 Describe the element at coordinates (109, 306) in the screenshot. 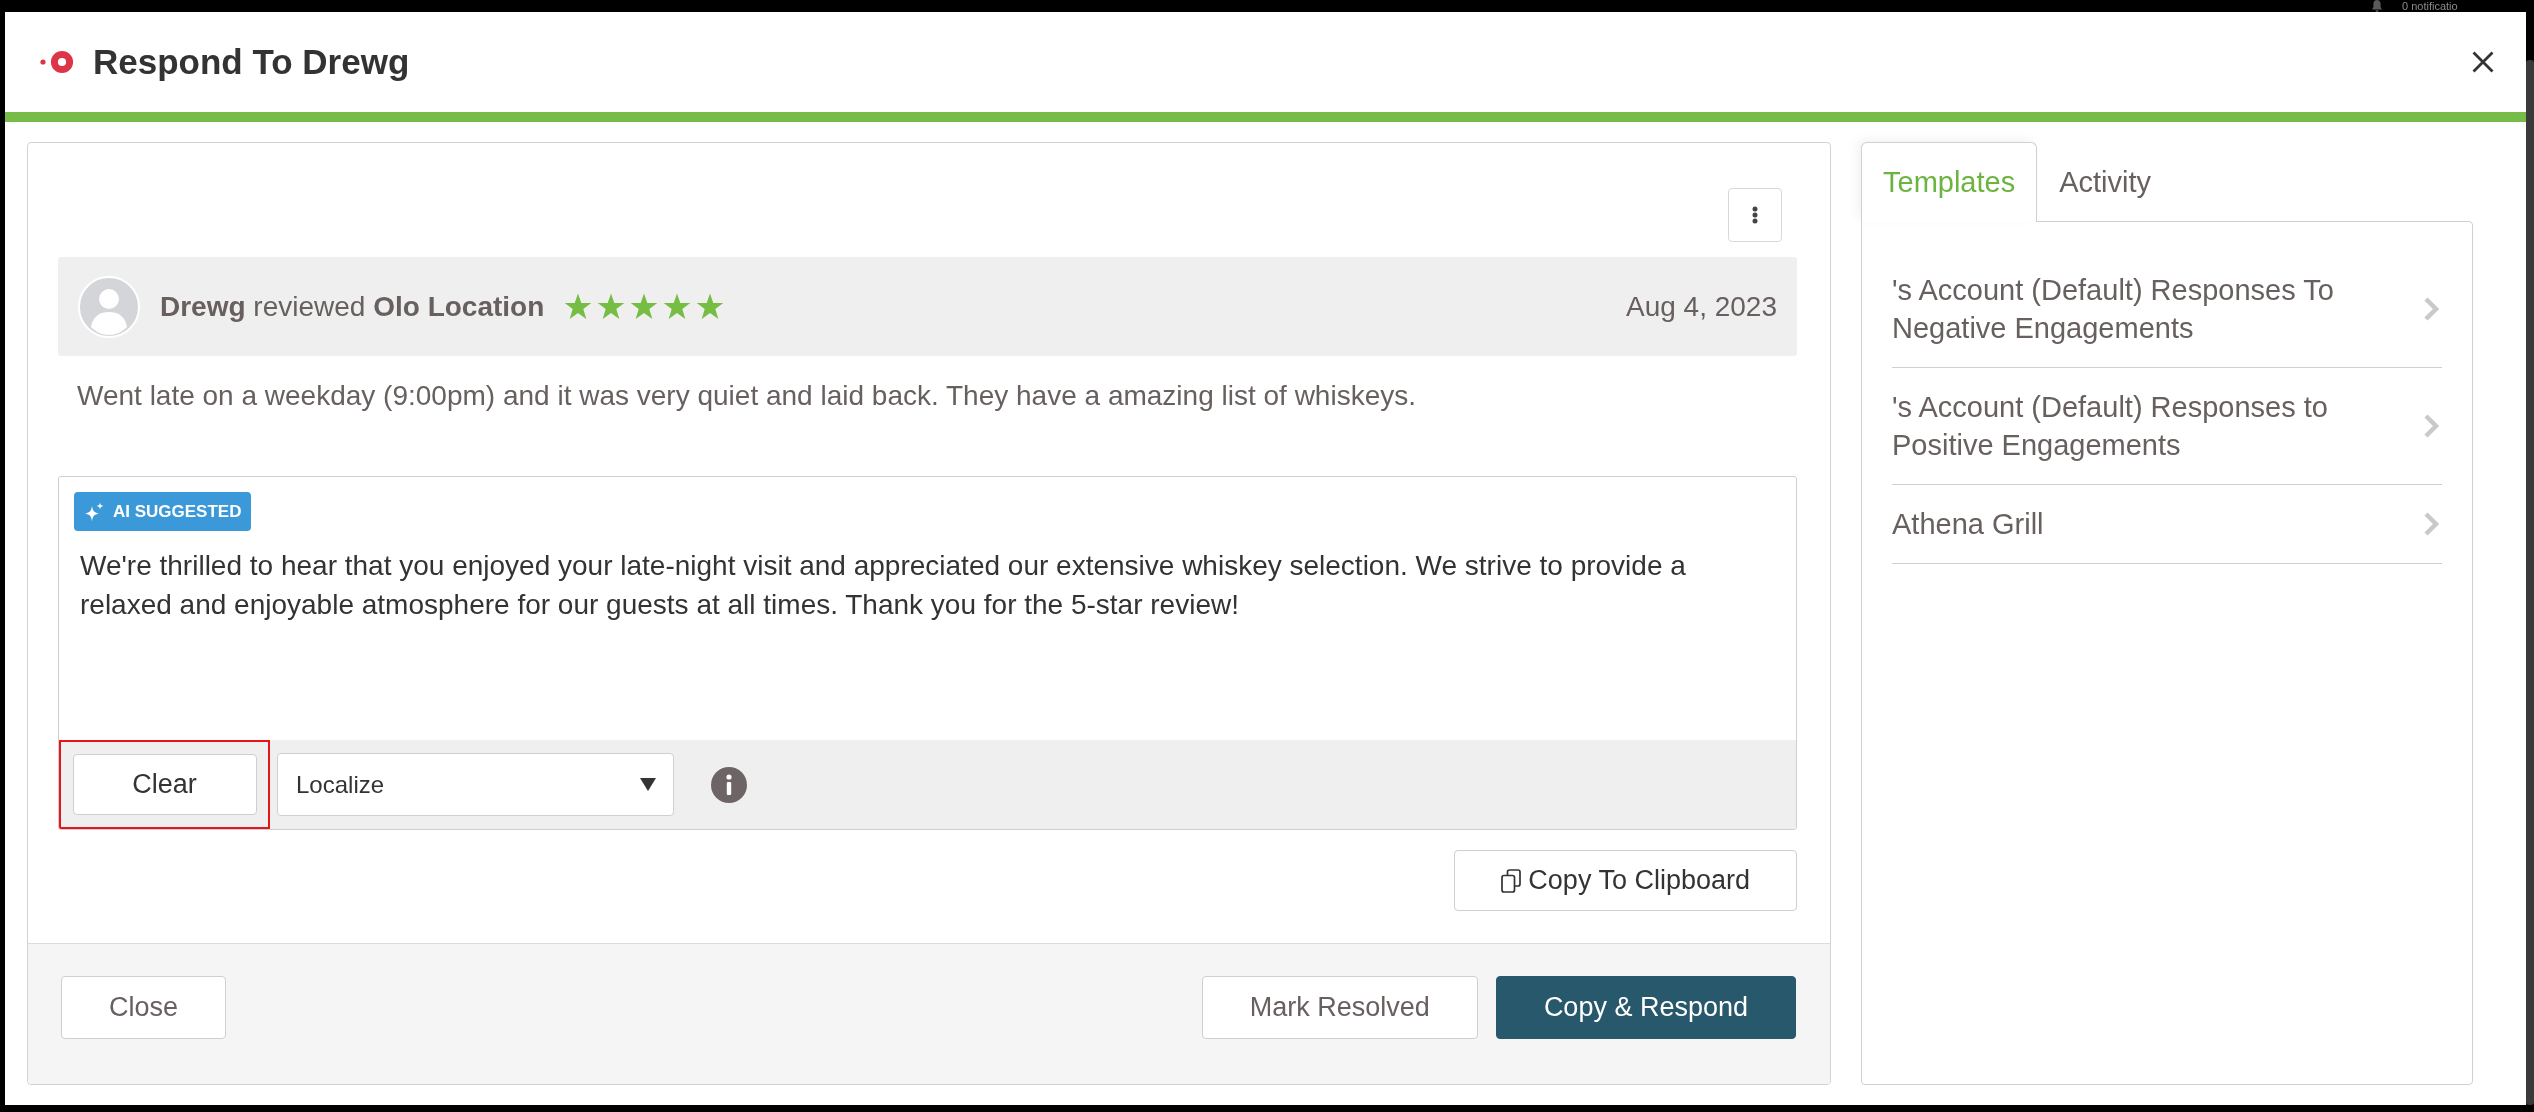

I see `avatar-icon` at that location.